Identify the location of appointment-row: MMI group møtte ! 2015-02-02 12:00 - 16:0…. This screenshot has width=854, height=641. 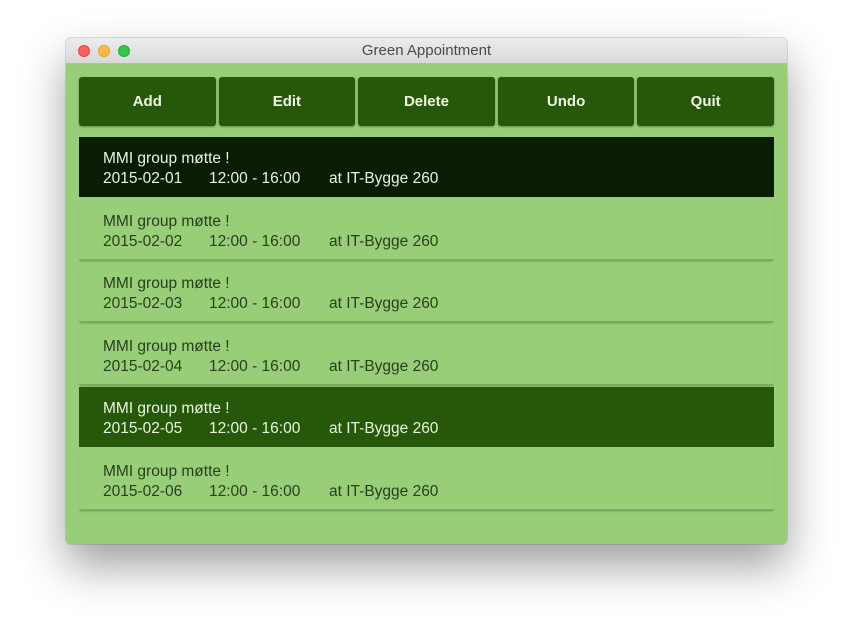
(426, 230).